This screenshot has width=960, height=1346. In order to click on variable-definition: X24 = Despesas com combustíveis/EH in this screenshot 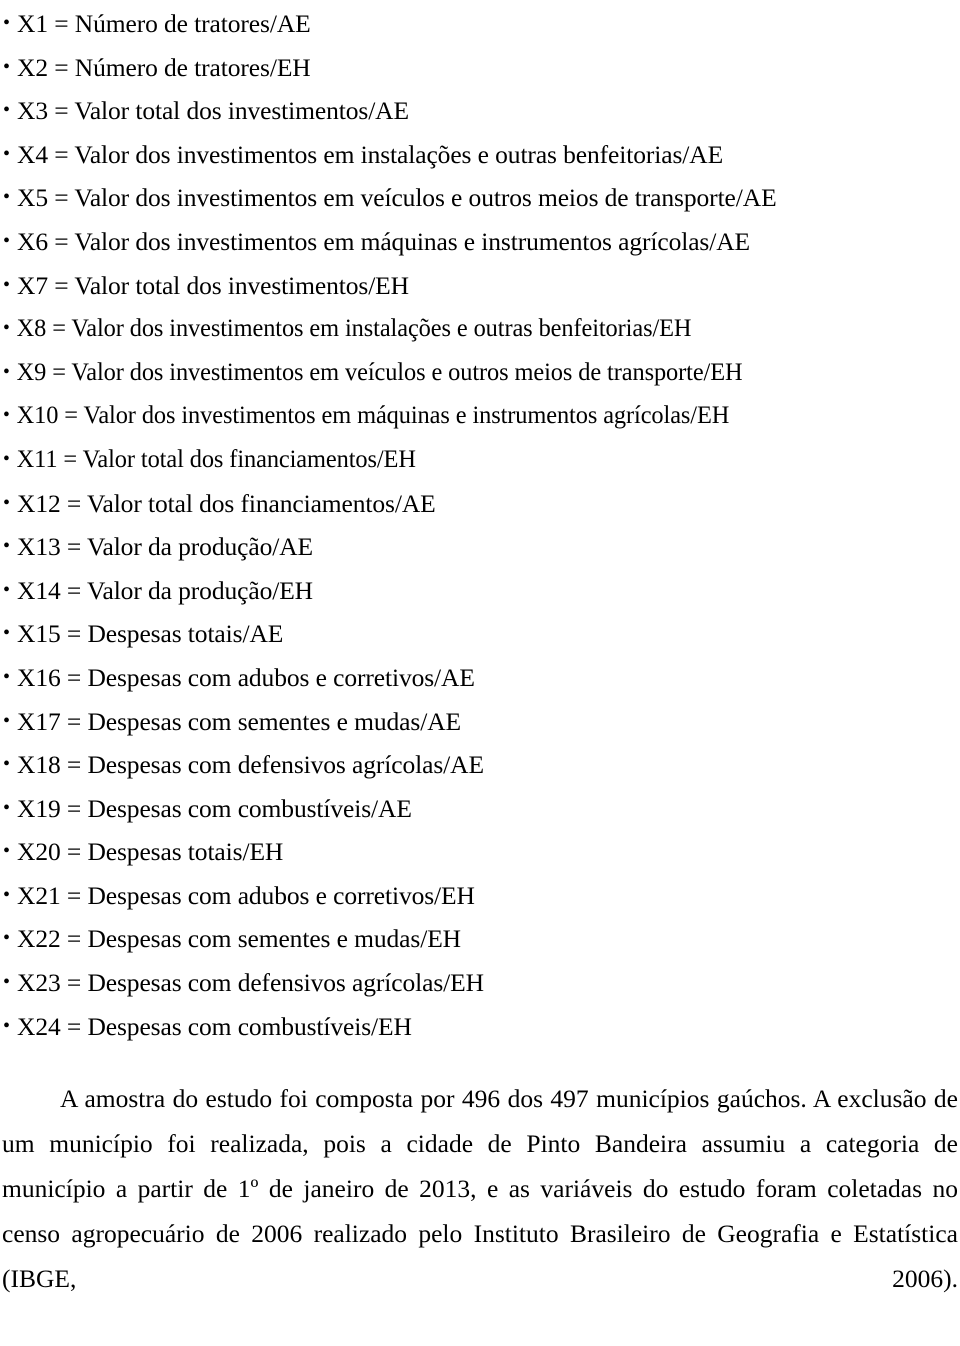, I will do `click(214, 1026)`.